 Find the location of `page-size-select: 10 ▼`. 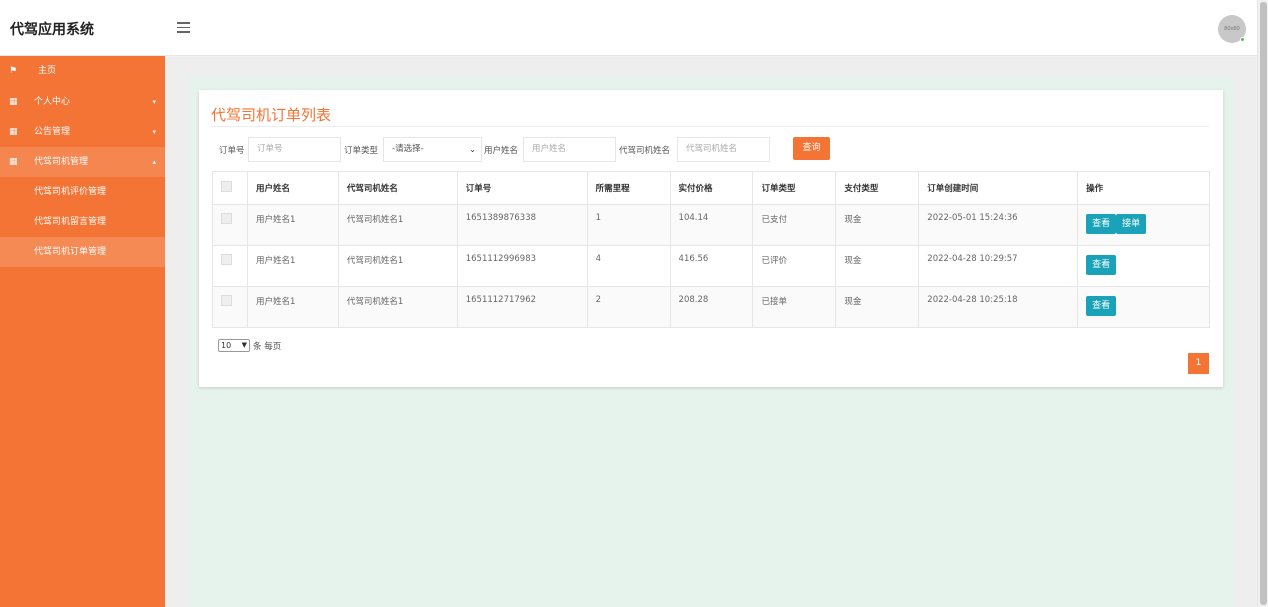

page-size-select: 10 ▼ is located at coordinates (234, 345).